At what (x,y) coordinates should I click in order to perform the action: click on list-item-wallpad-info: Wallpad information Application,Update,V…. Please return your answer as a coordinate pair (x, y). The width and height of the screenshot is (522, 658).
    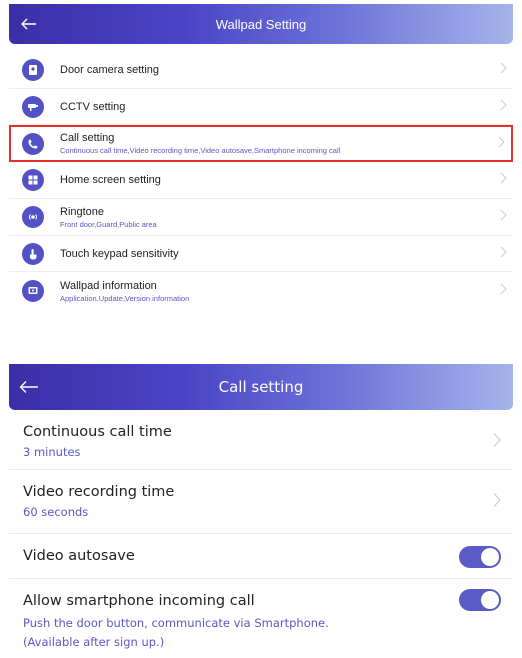
    Looking at the image, I should click on (261, 291).